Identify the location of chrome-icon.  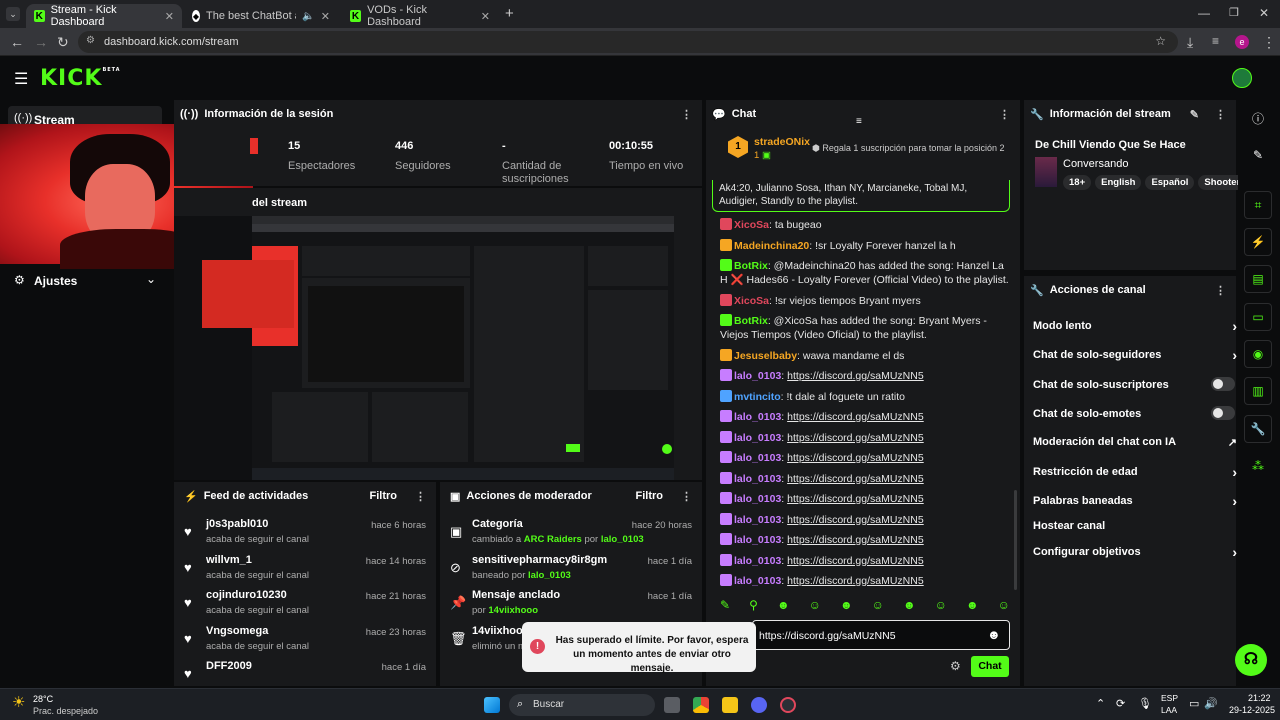
(701, 705).